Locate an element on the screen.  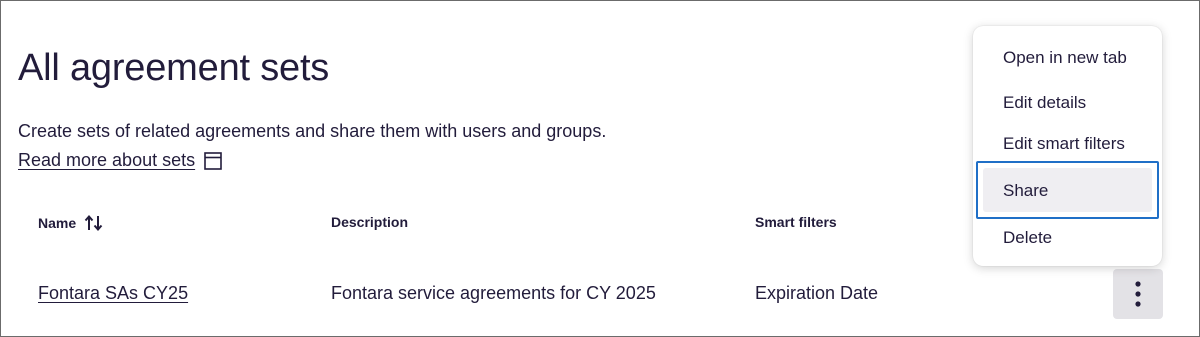
menu-item-delete: Delete is located at coordinates (1067, 238).